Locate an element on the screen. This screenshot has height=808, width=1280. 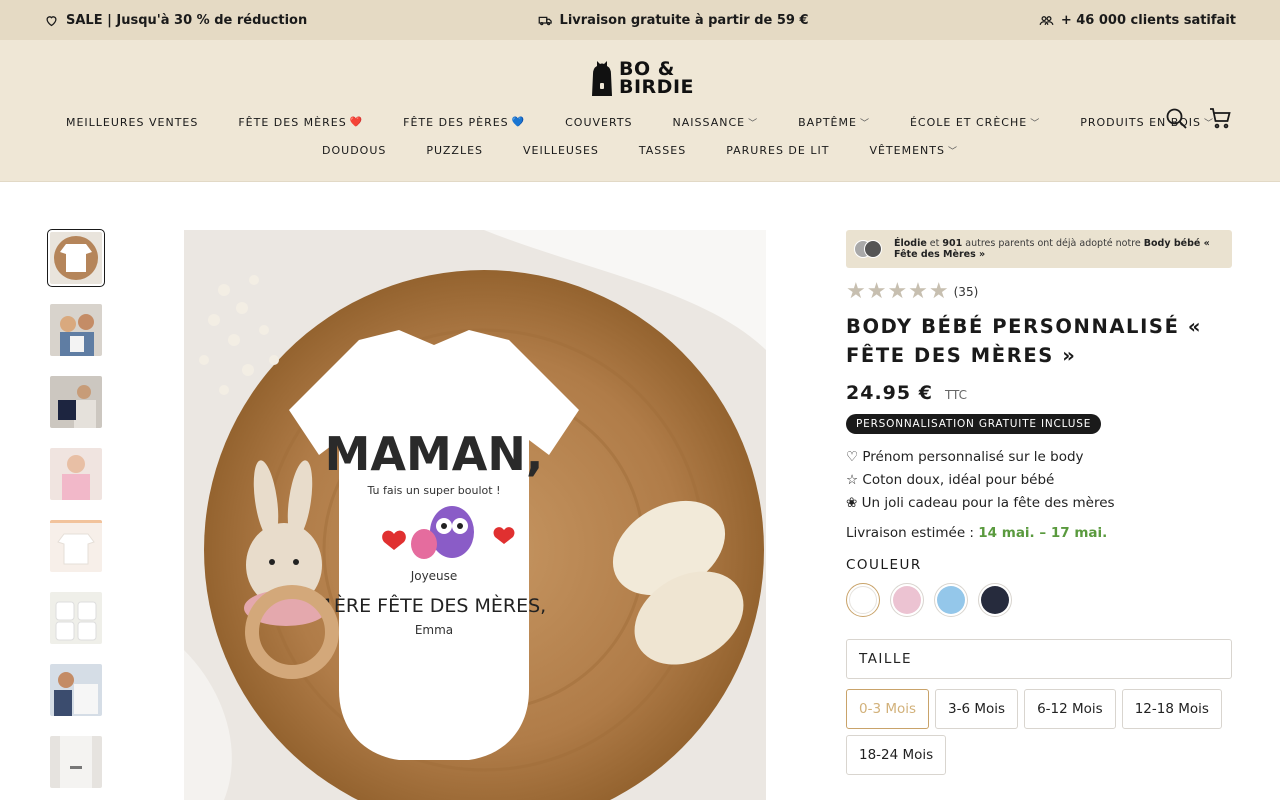
review-count: (35) is located at coordinates (966, 292).